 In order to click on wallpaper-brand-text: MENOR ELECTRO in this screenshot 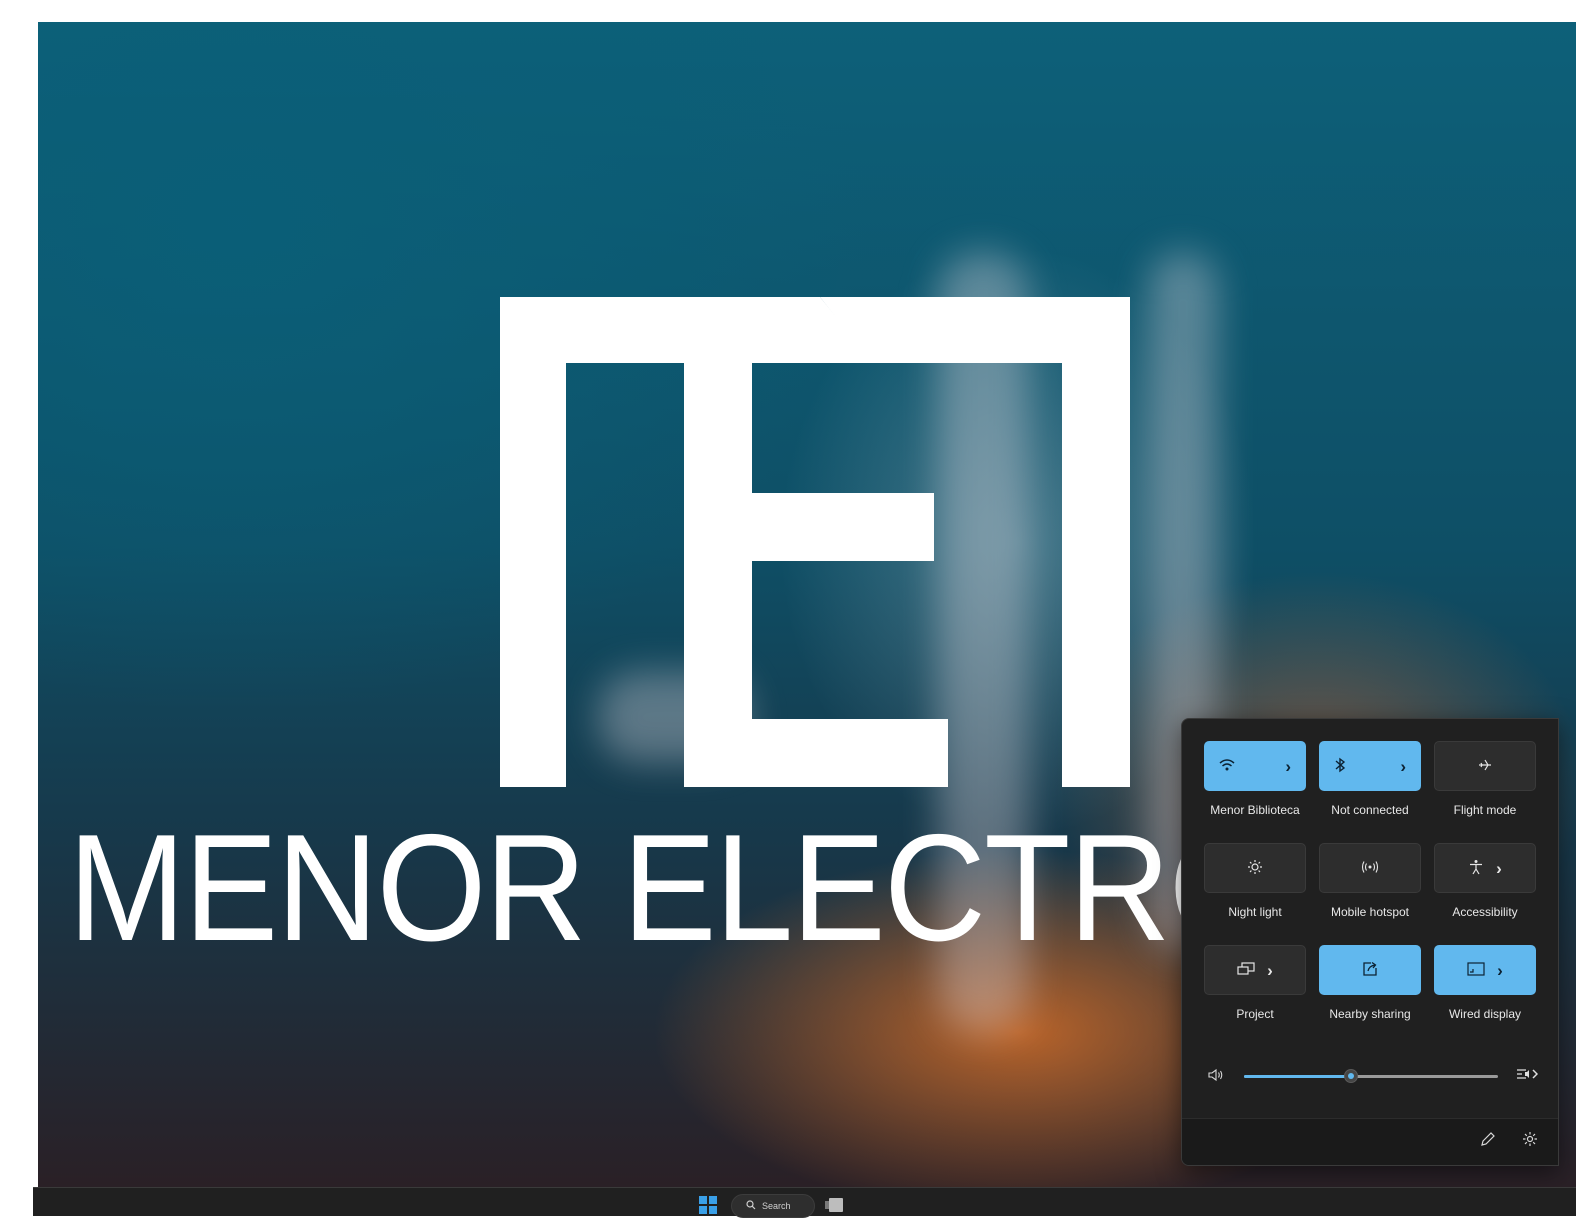, I will do `click(673, 888)`.